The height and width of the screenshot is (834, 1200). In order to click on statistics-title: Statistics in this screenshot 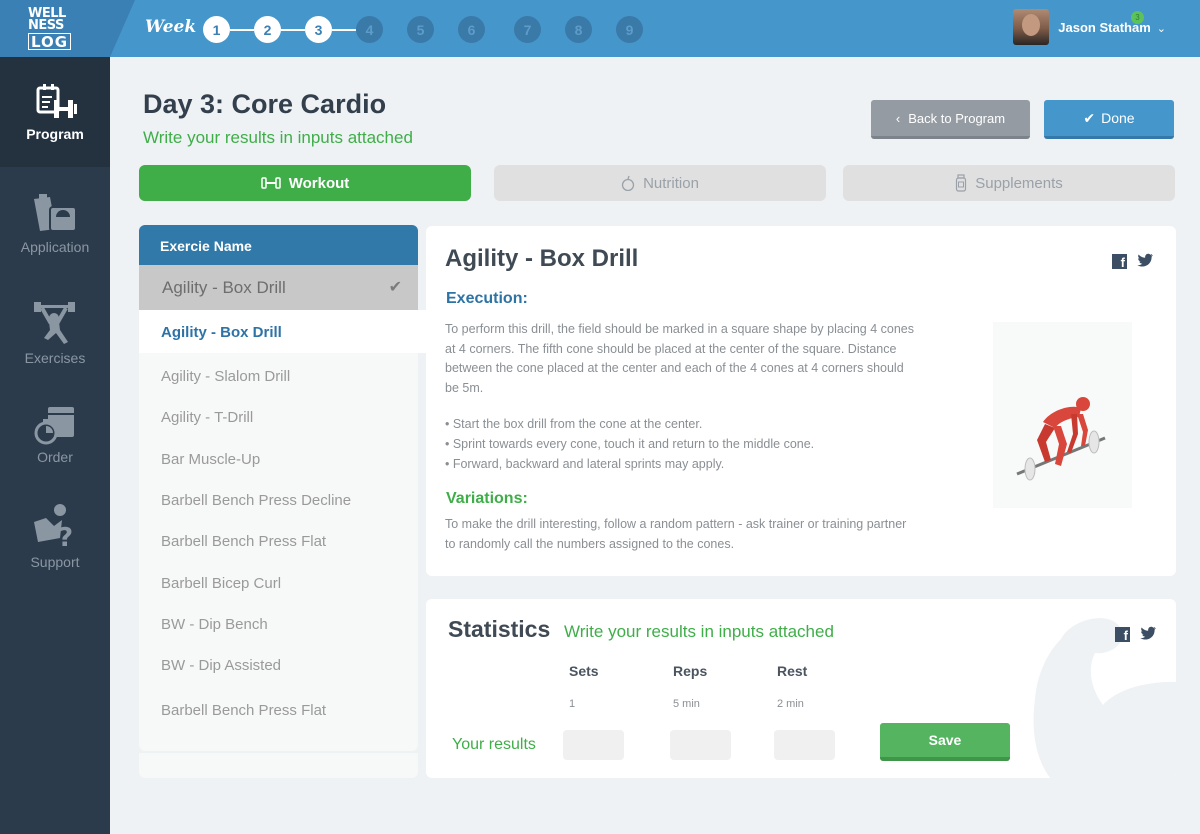, I will do `click(499, 629)`.